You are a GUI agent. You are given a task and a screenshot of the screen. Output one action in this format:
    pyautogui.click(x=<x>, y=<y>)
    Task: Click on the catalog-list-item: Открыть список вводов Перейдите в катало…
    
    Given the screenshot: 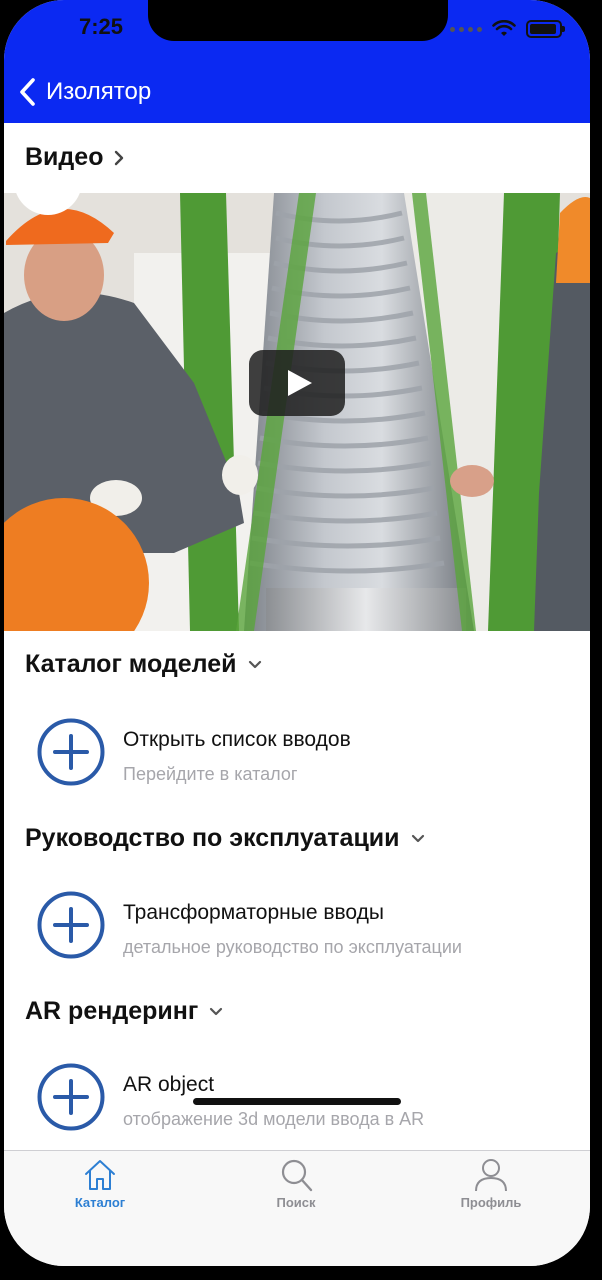 What is the action you would take?
    pyautogui.click(x=307, y=752)
    